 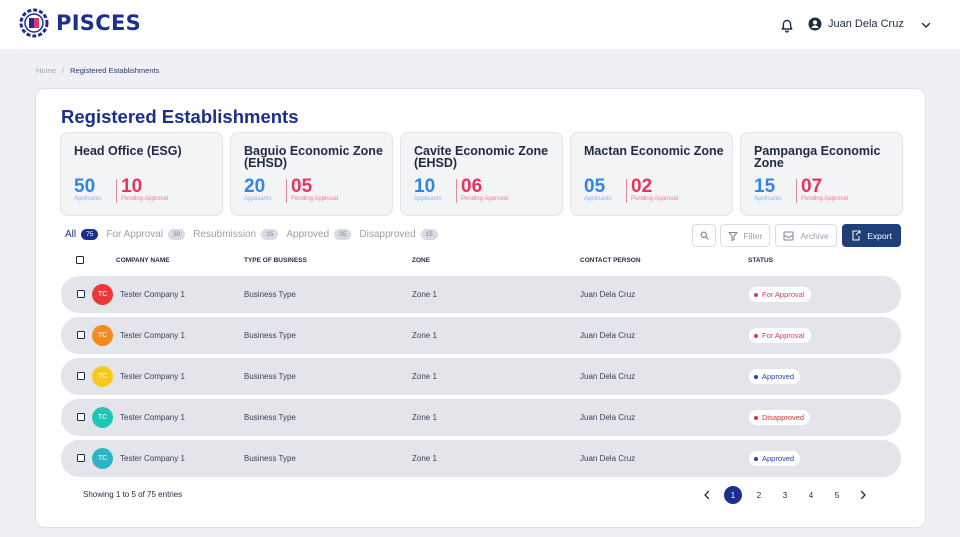 I want to click on stat-pending-count: 07, so click(x=812, y=186).